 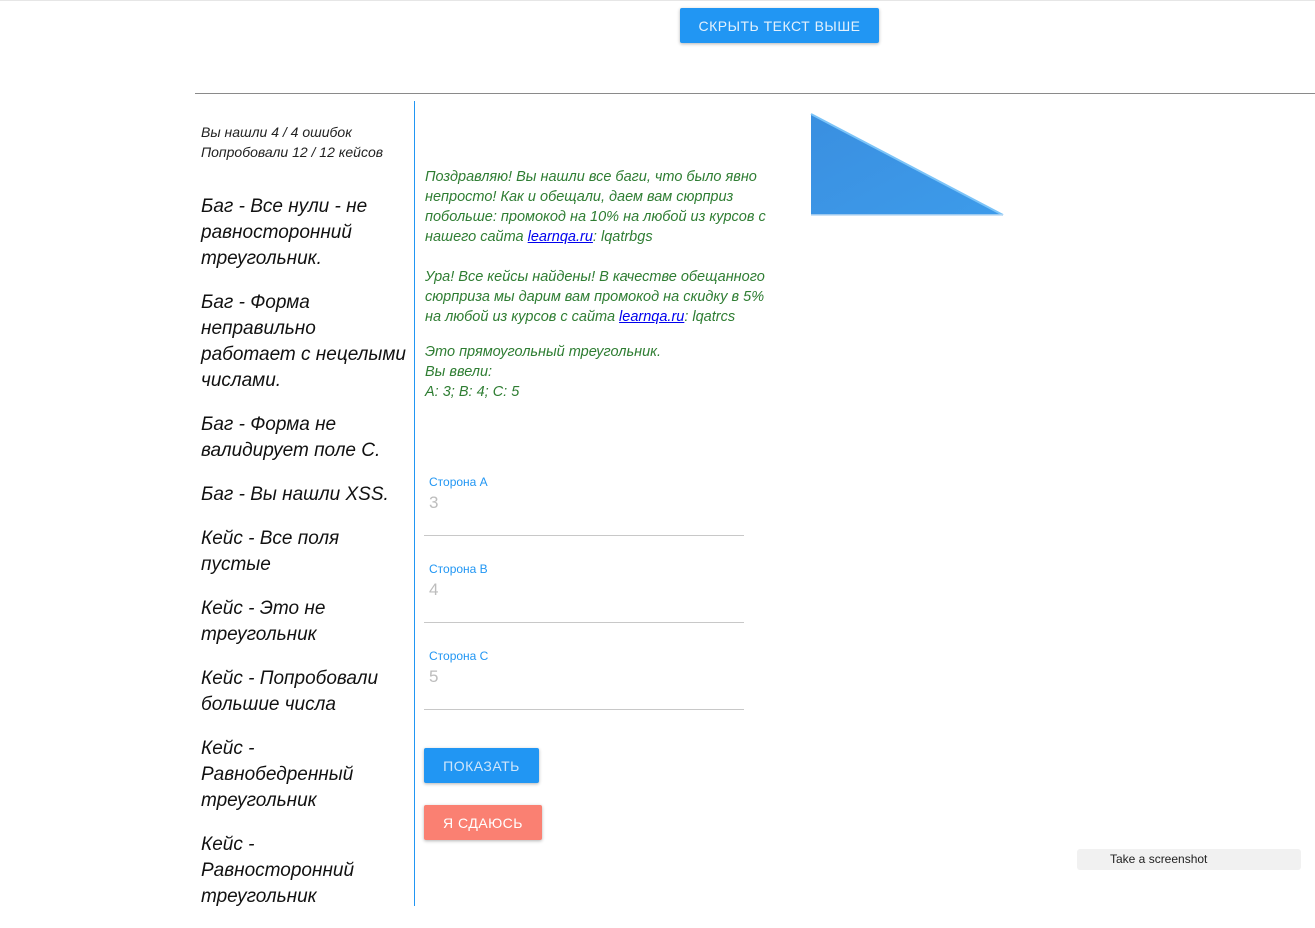 What do you see at coordinates (278, 870) in the screenshot?
I see `list-item: Кейс - Равносторонний треугольник` at bounding box center [278, 870].